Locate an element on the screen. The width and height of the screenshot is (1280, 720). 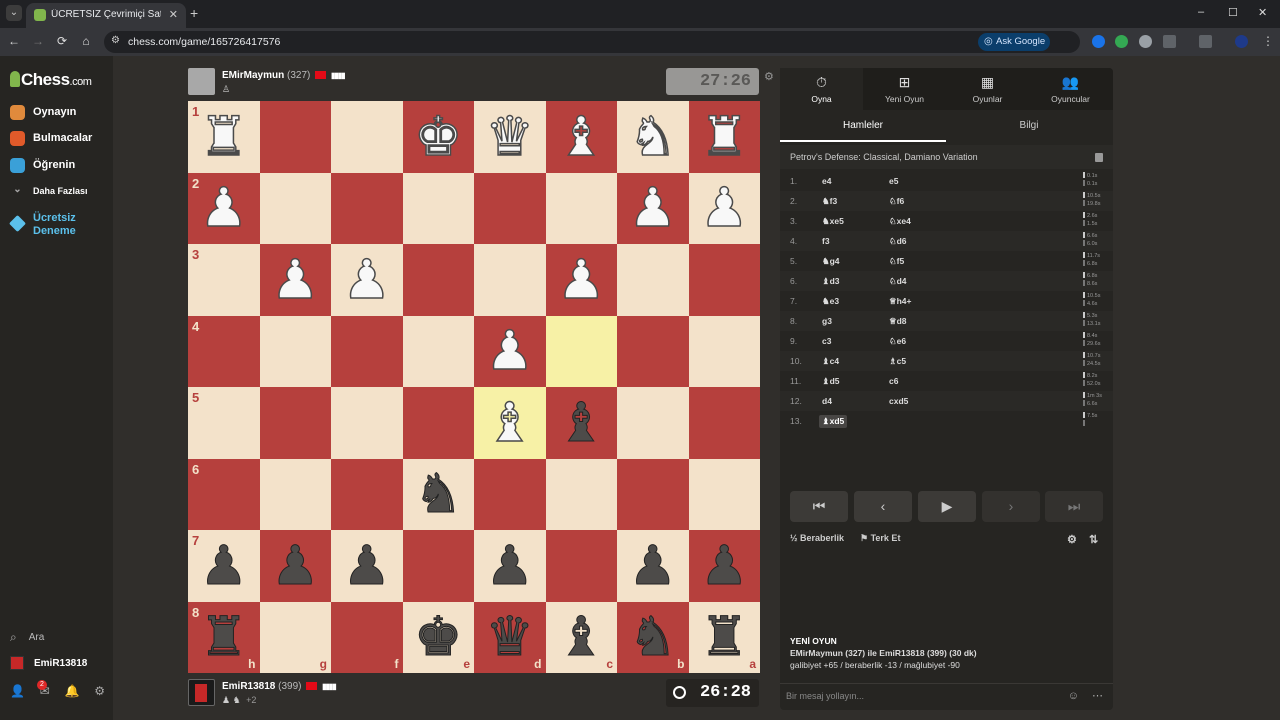
black-move: ♘d4 is located at coordinates (898, 281).